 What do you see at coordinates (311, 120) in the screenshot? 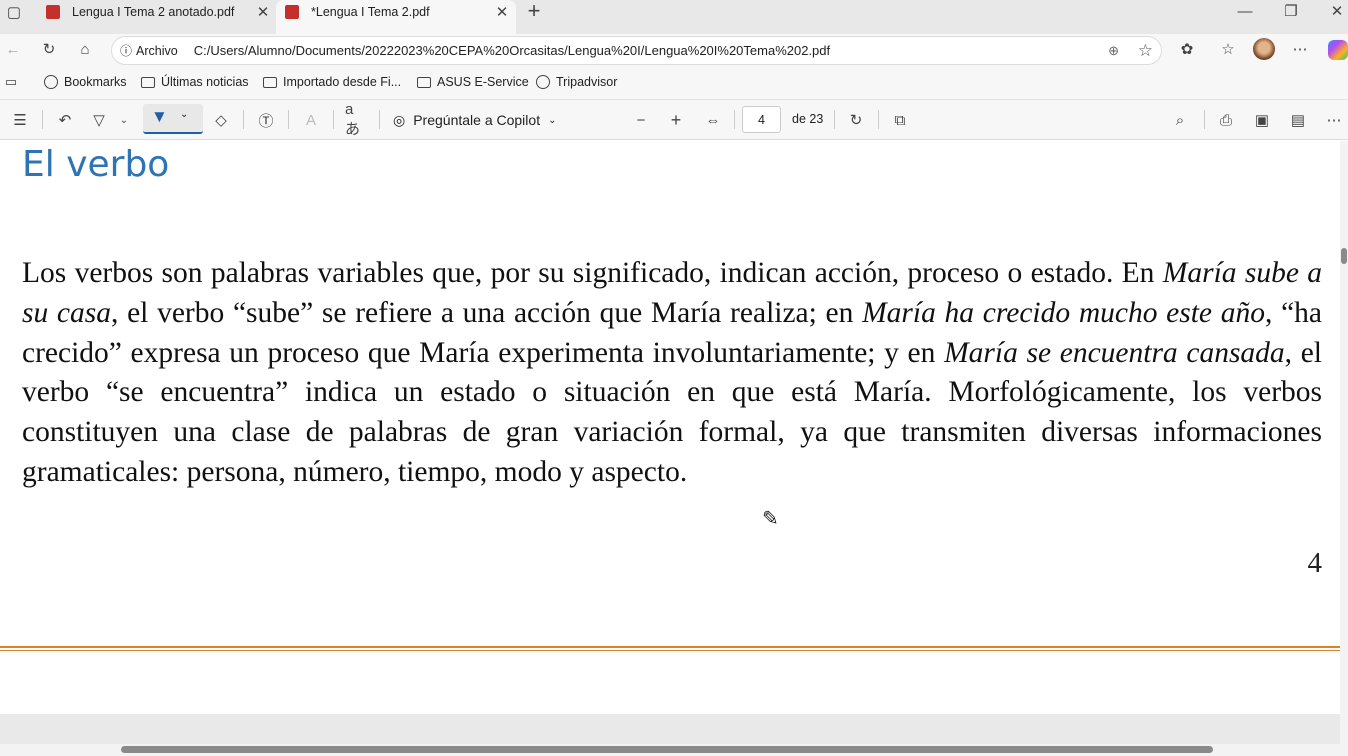
I see `read-aloud-icon: A` at bounding box center [311, 120].